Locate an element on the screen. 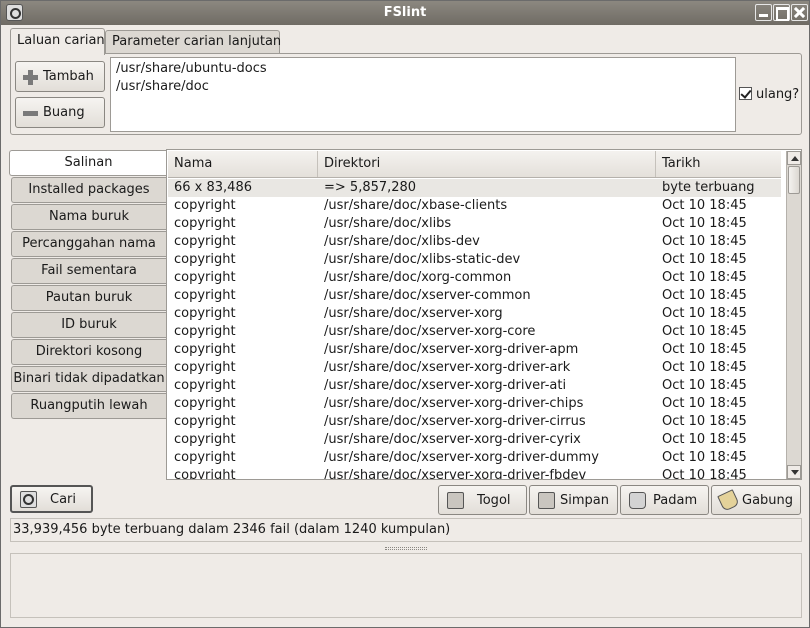 Image resolution: width=810 pixels, height=628 pixels. side-tab-bad-ids: ID buruk is located at coordinates (88, 325).